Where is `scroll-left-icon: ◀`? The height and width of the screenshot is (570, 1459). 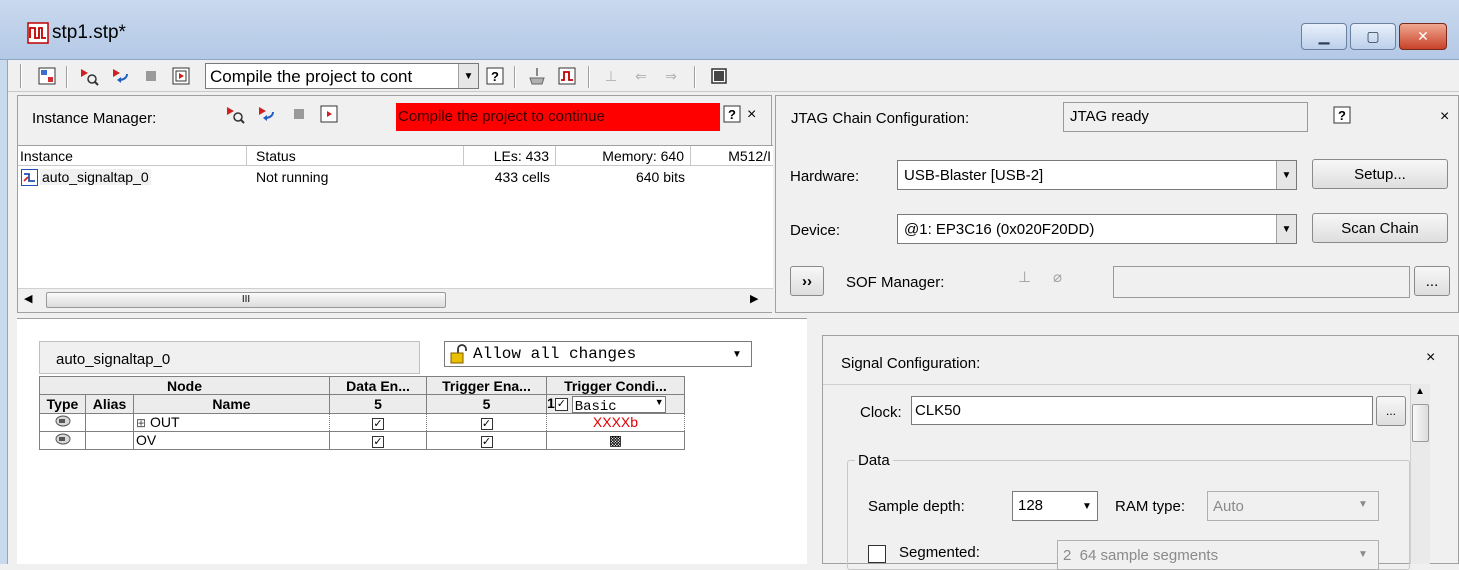 scroll-left-icon: ◀ is located at coordinates (28, 298).